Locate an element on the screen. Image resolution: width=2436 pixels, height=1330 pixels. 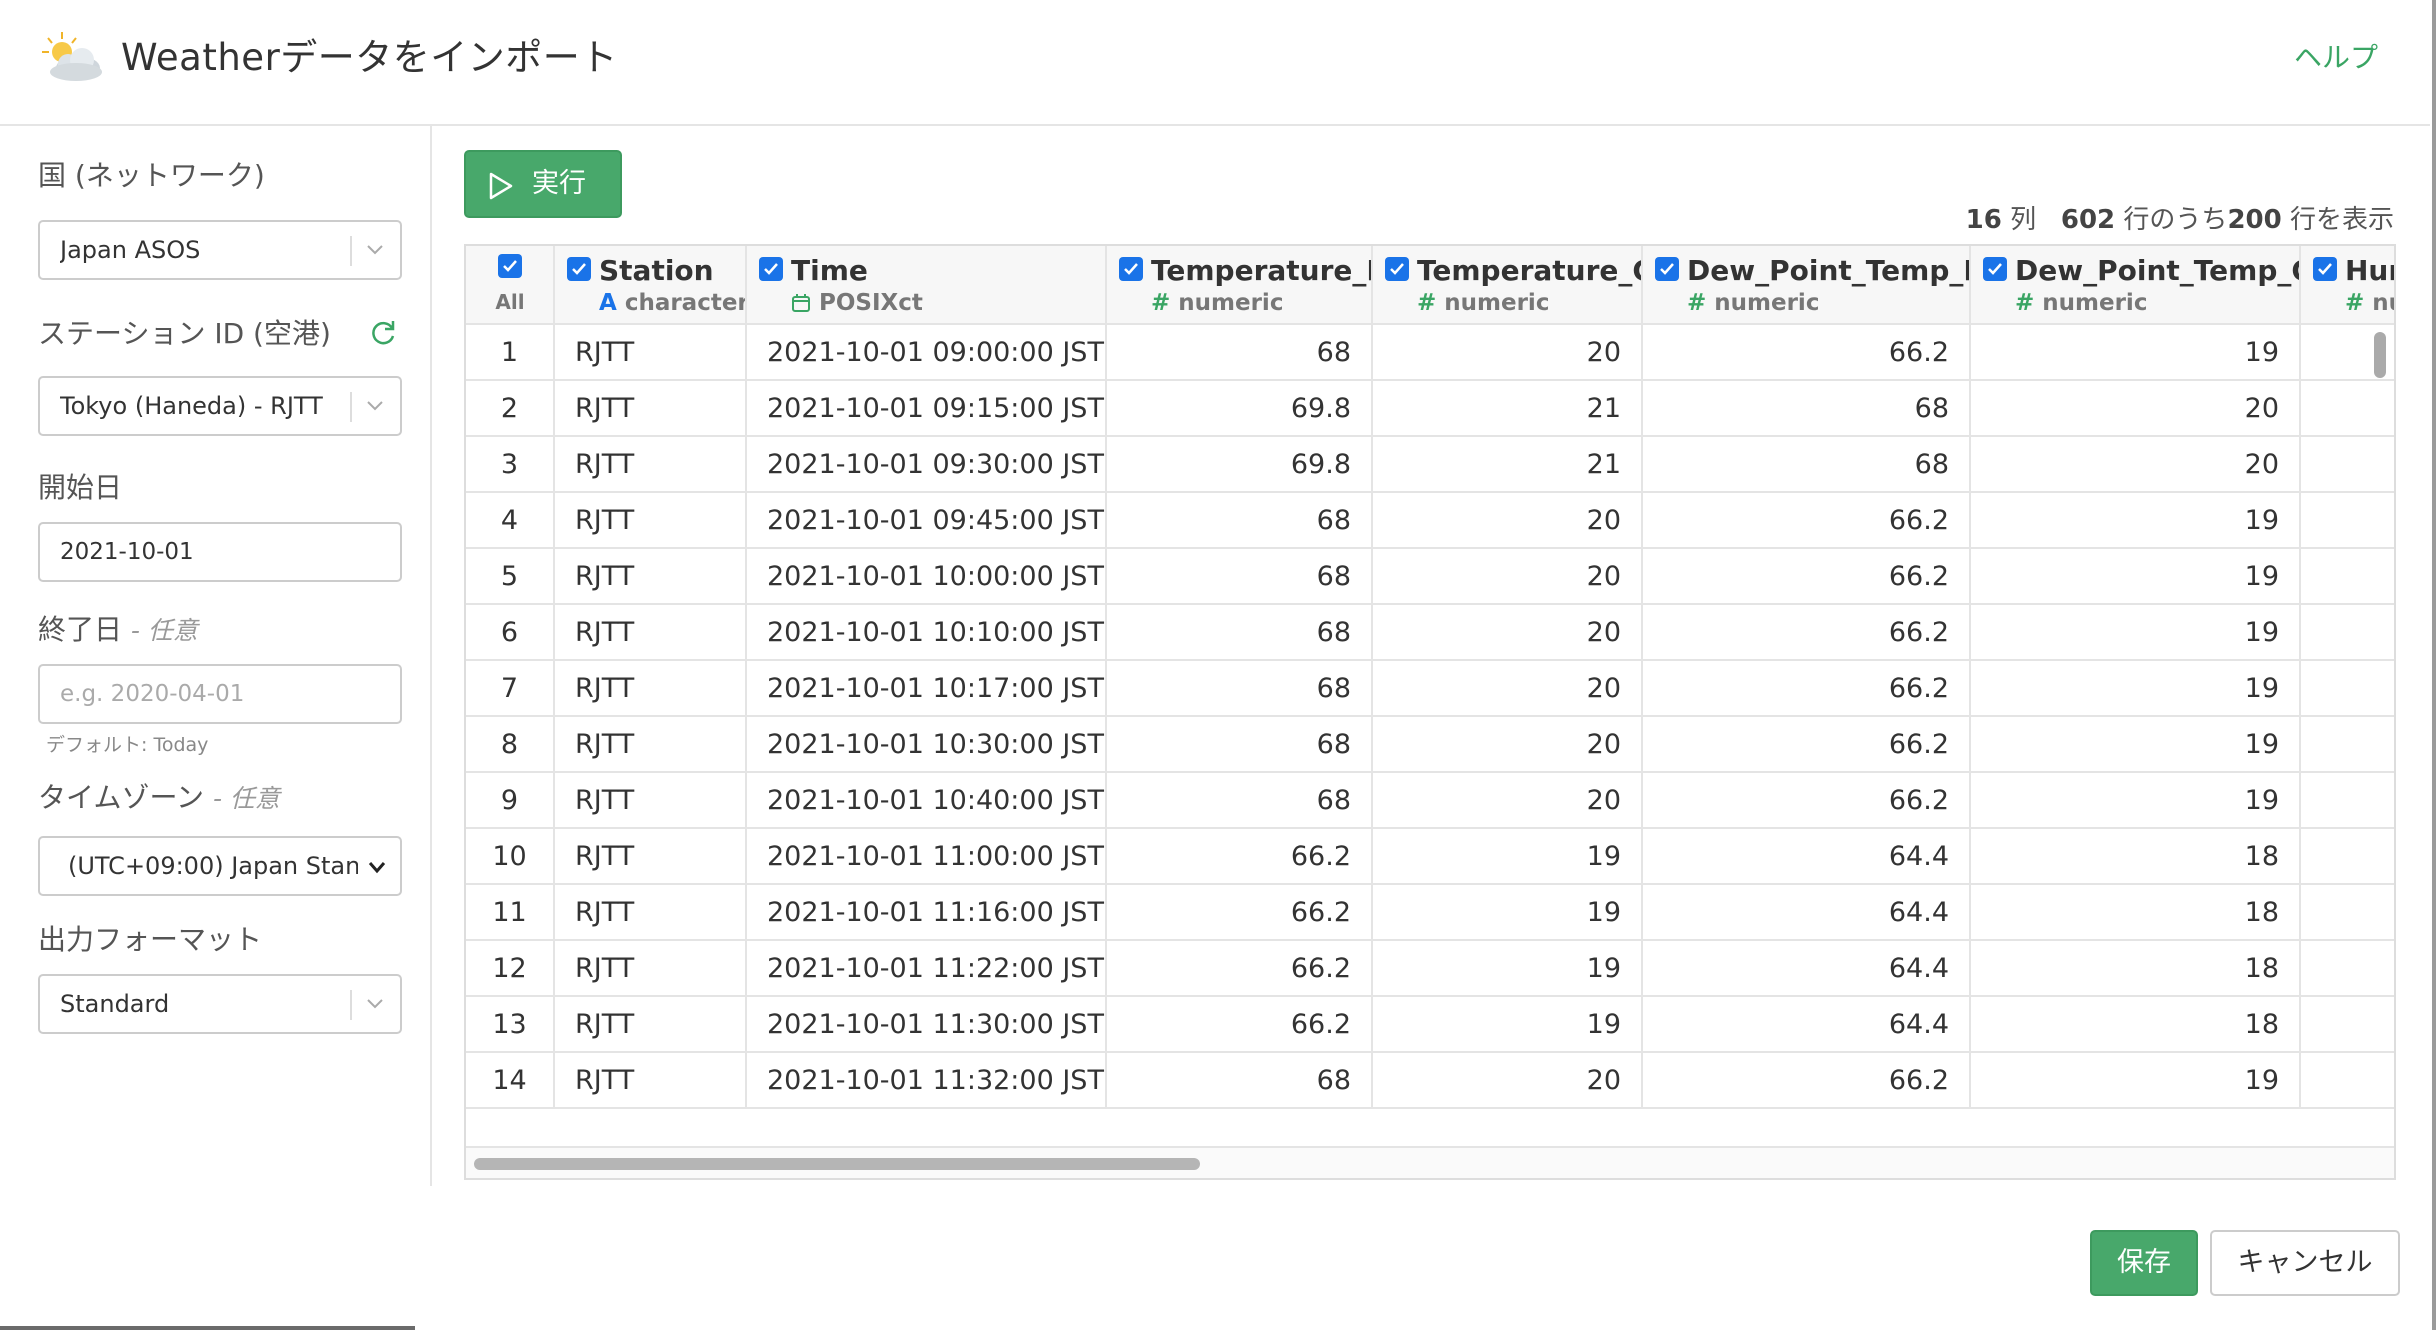
timezone-select: (UTC+09:00) Japan Standa is located at coordinates (220, 866).